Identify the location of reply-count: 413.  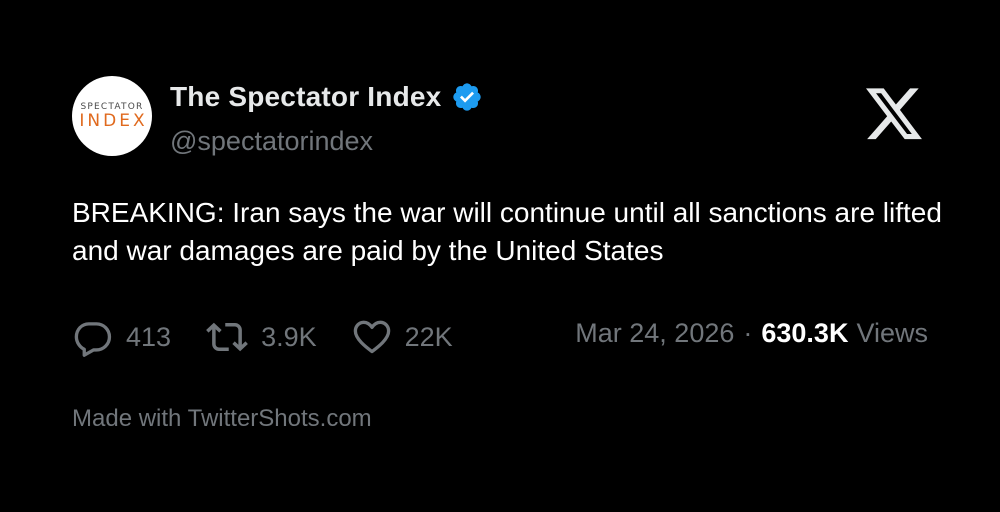
(149, 336).